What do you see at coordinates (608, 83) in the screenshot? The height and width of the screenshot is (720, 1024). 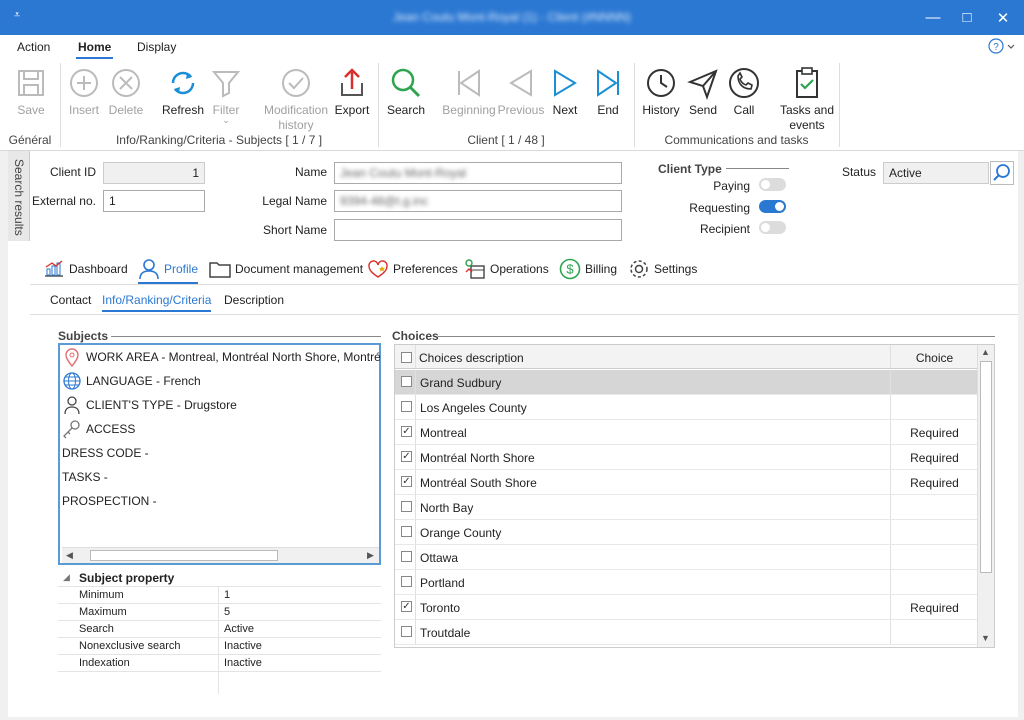 I see `last-record-icon` at bounding box center [608, 83].